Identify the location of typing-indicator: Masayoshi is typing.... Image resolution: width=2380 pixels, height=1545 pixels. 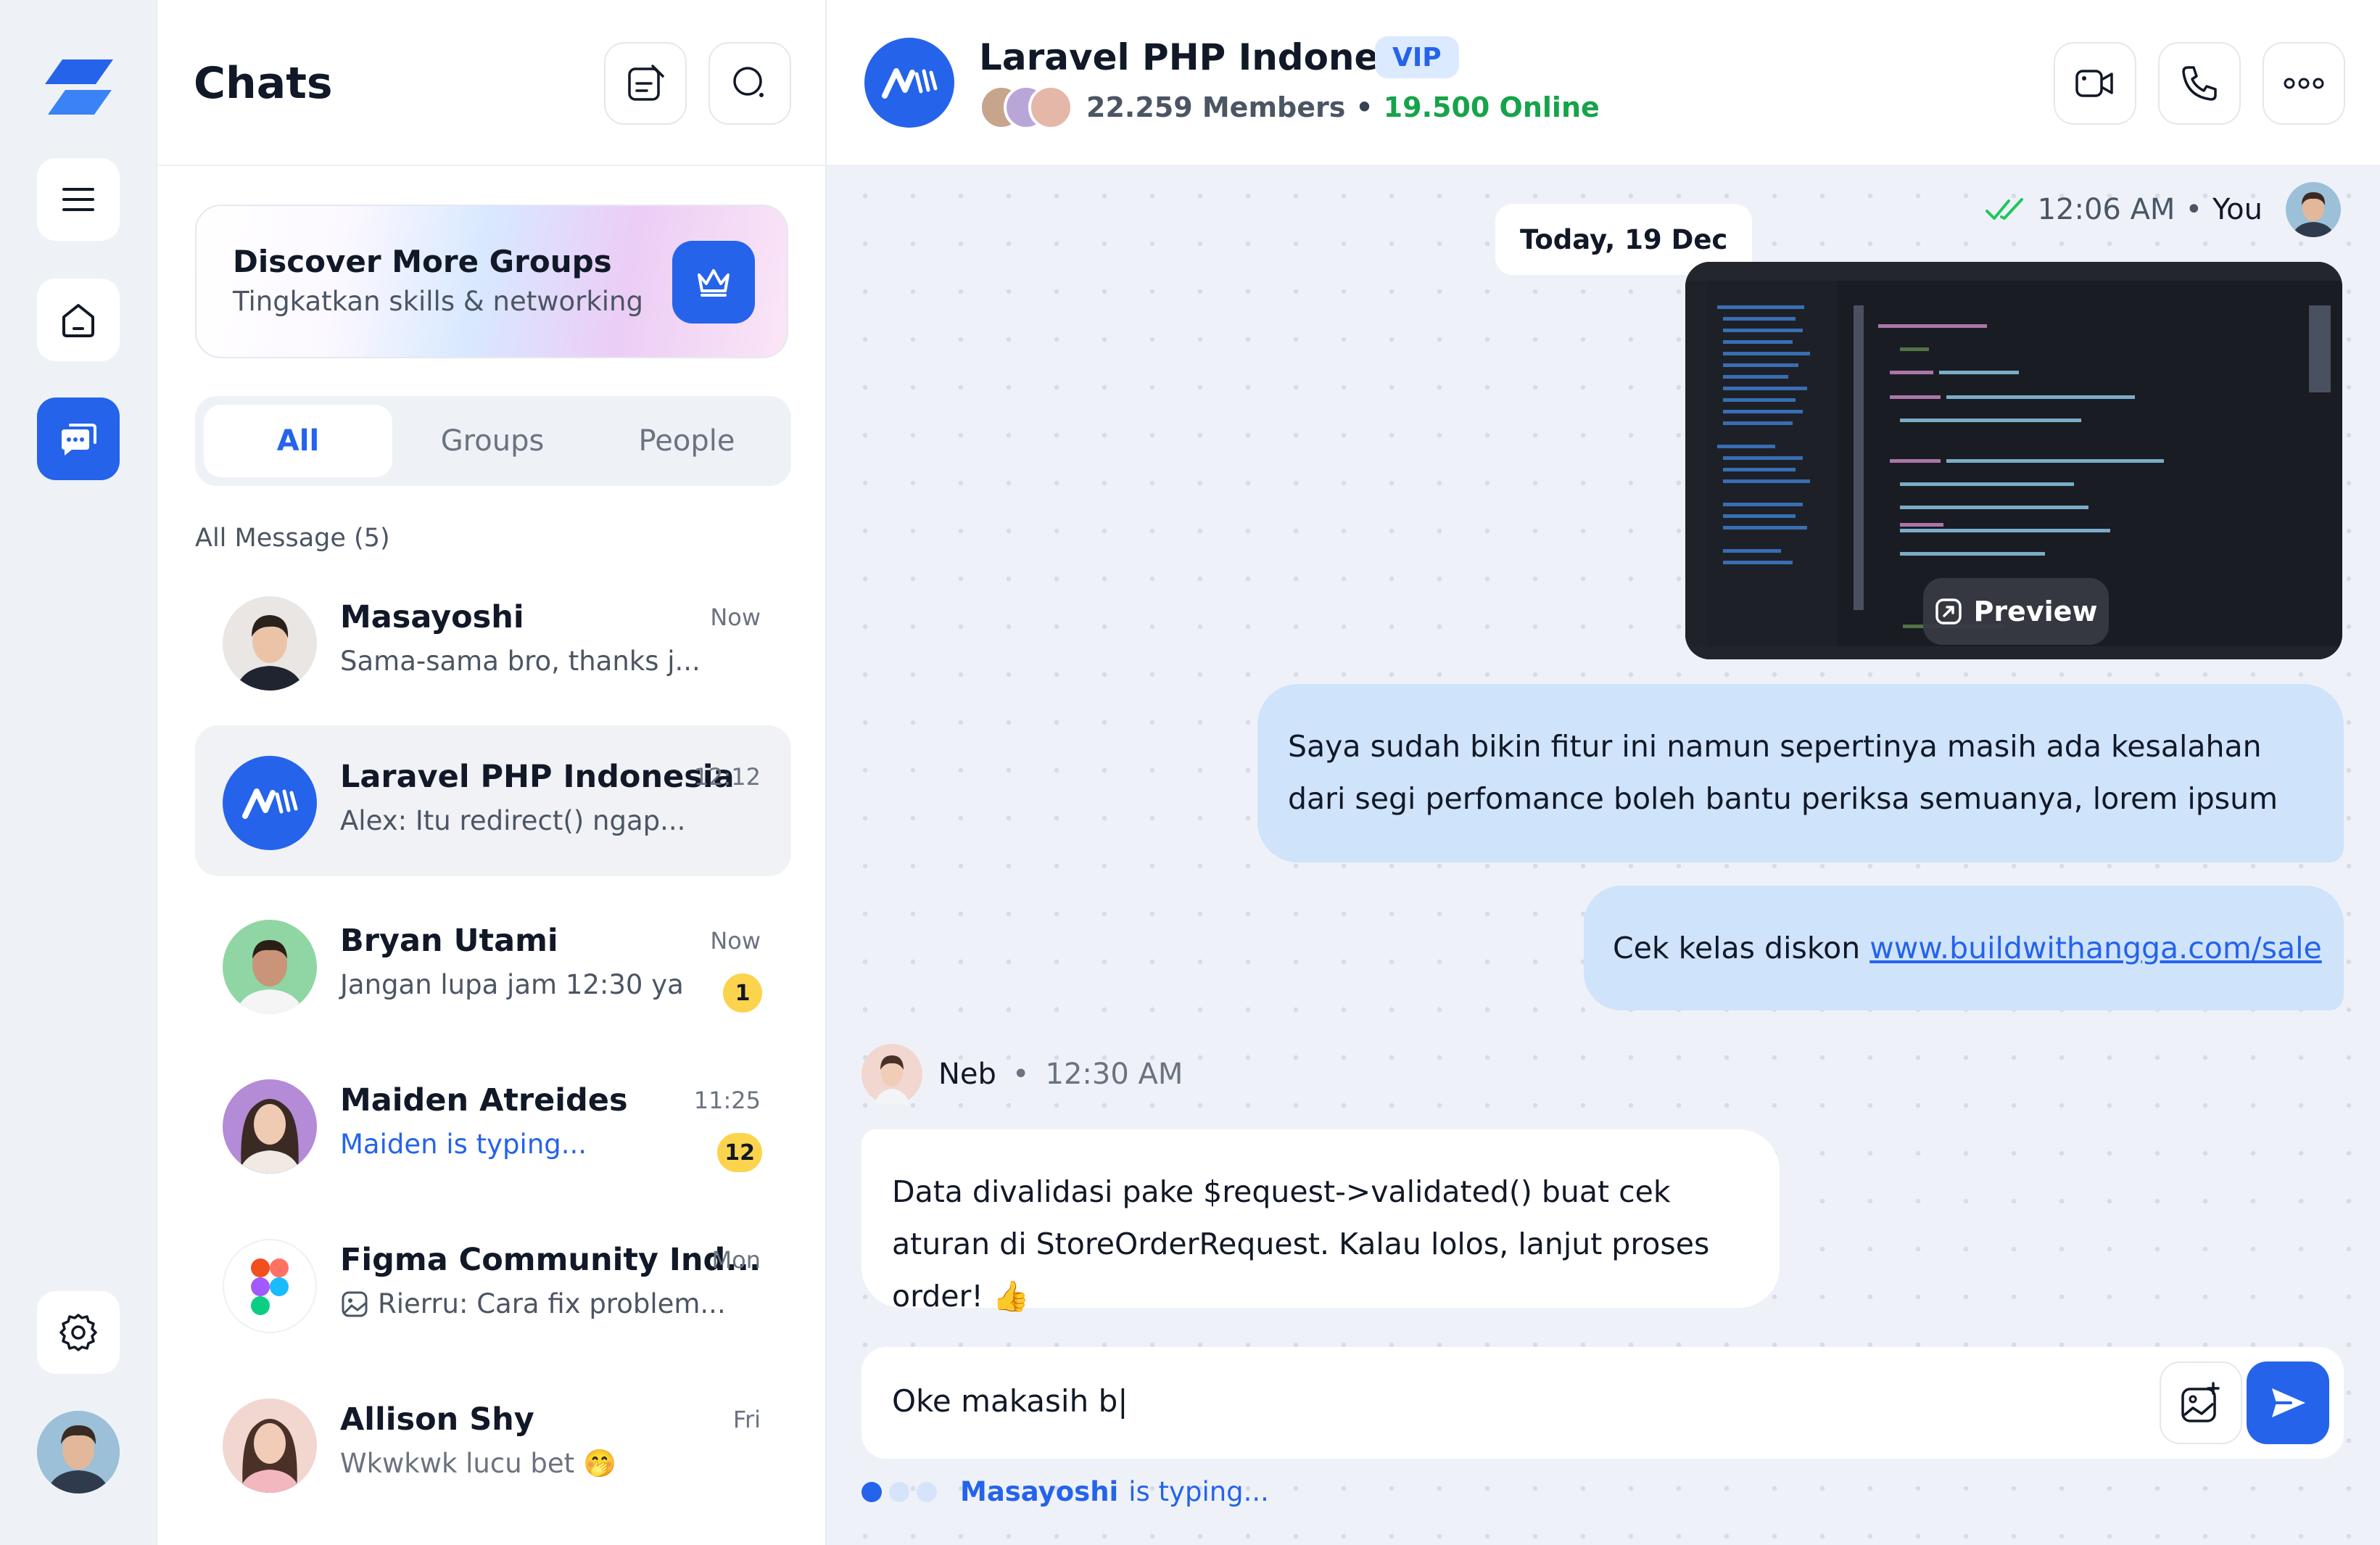
(1065, 1491).